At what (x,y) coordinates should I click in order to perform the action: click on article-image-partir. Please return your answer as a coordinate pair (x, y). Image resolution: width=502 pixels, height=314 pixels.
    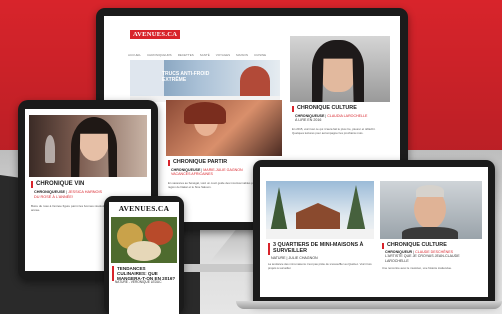
    Looking at the image, I should click on (224, 128).